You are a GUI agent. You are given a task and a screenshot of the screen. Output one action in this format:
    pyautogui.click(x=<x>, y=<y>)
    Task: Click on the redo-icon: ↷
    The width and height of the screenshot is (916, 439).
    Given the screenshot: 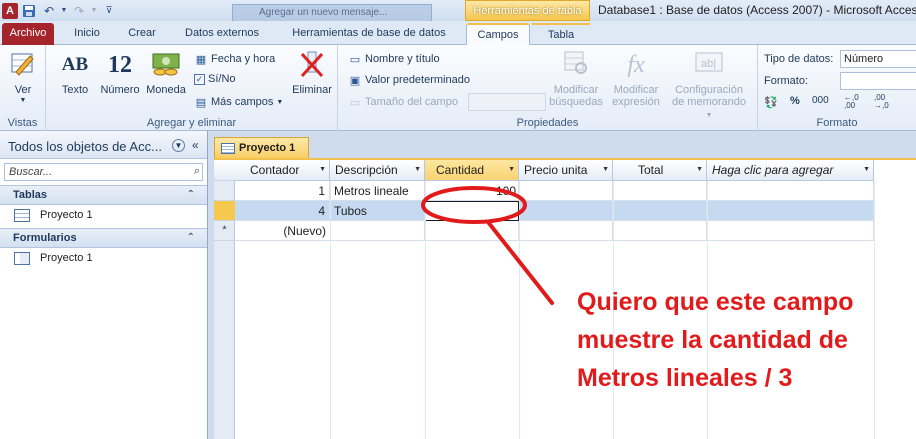 What is the action you would take?
    pyautogui.click(x=79, y=11)
    